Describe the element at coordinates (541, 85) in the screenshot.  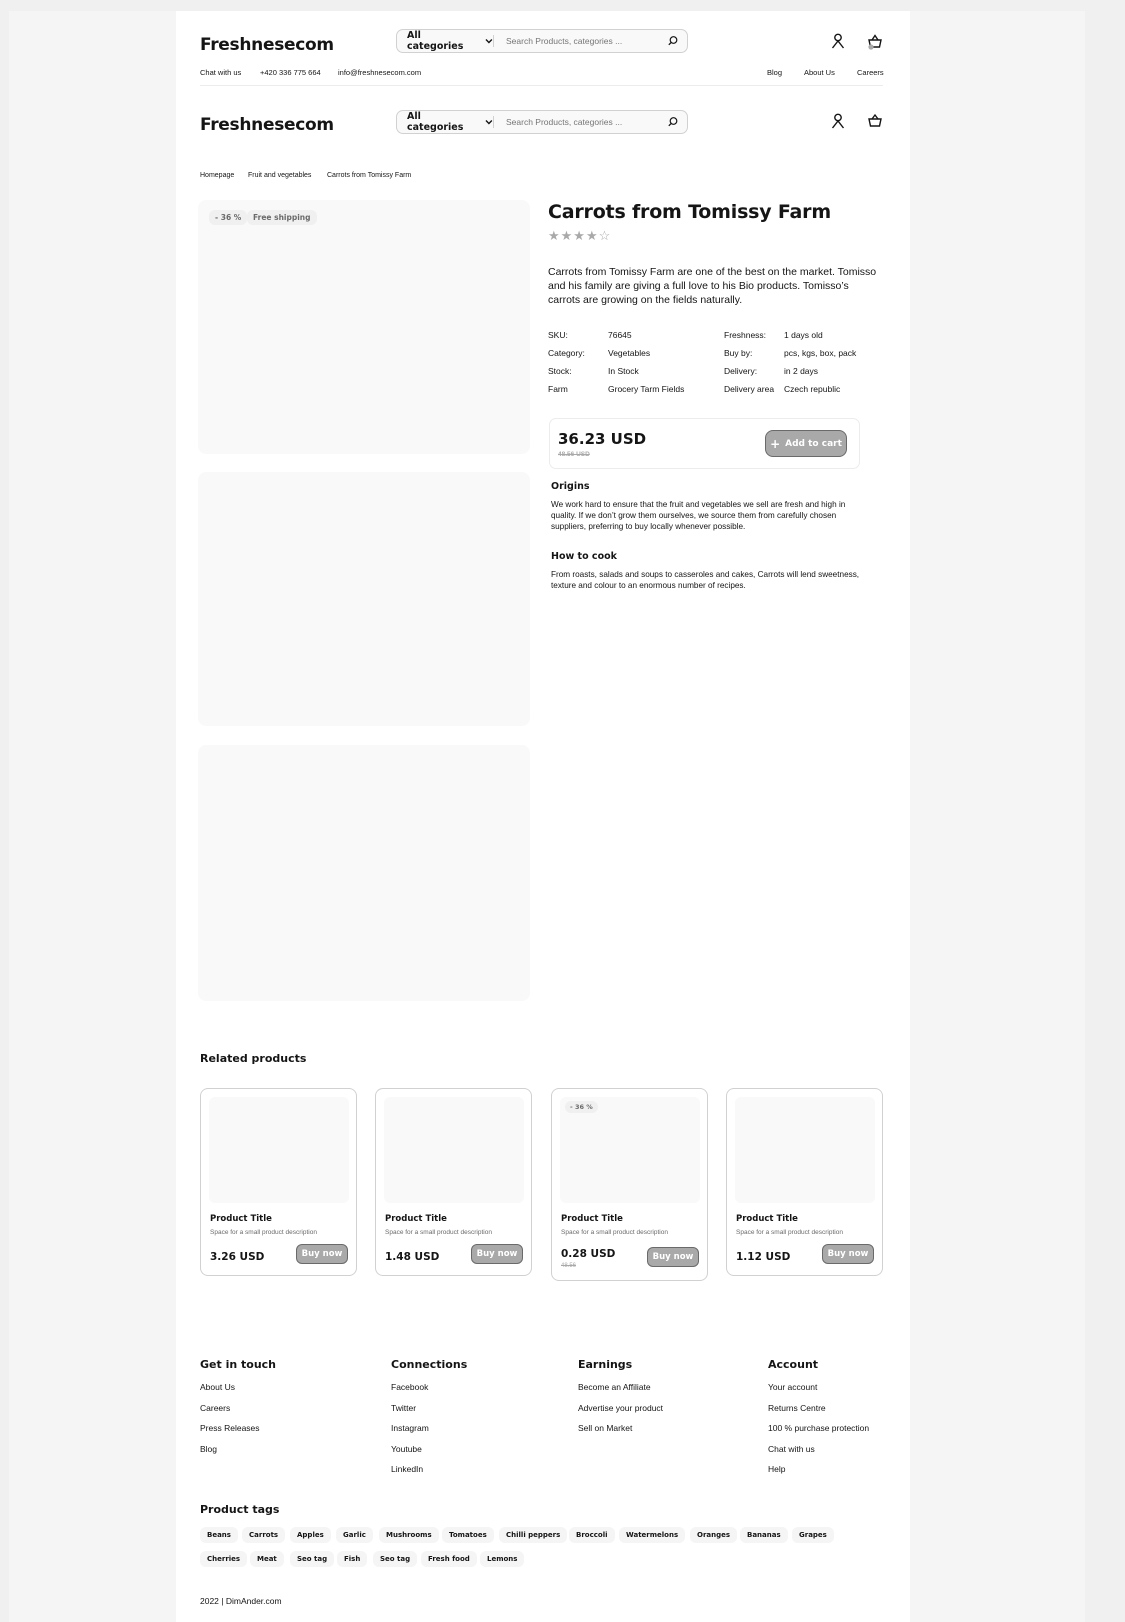
I see `header-divider` at that location.